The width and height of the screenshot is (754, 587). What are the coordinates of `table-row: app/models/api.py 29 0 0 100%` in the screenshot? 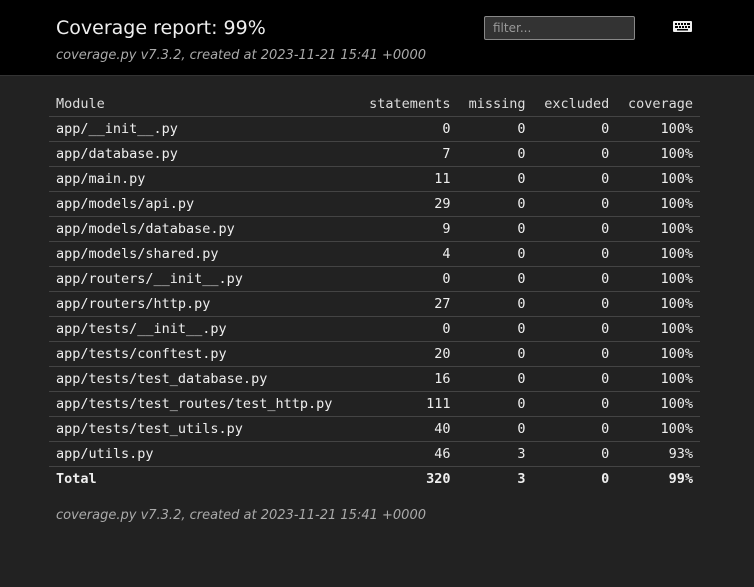 It's located at (374, 204).